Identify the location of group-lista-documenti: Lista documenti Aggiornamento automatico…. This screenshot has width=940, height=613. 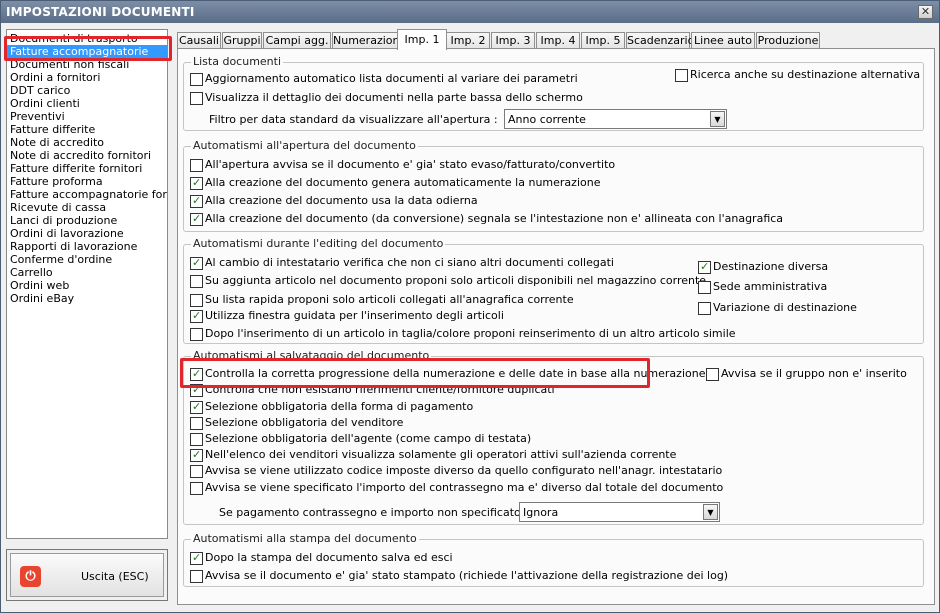
(553, 93).